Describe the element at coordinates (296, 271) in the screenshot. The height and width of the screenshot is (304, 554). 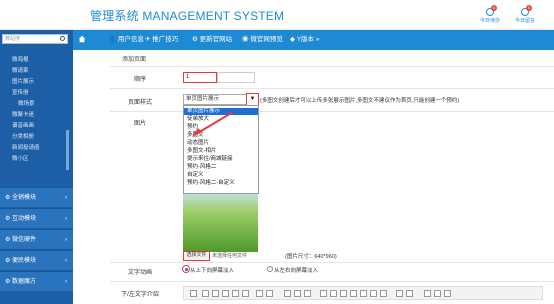
I see `anim-option-label: 从左右向屏幕淡入` at that location.